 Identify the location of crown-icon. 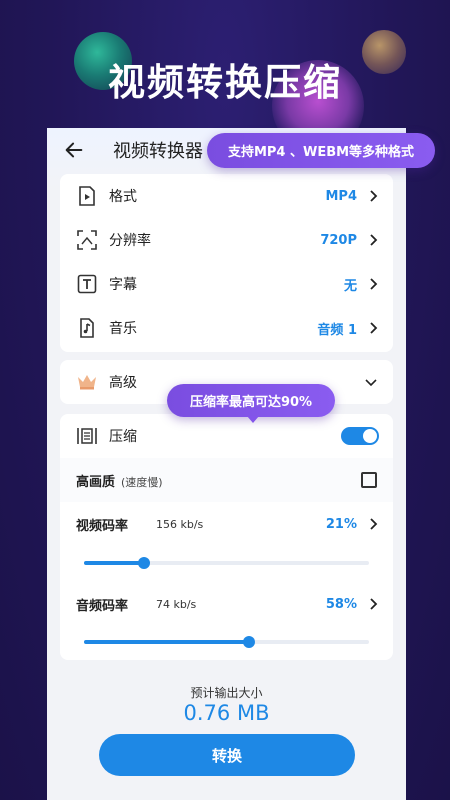
(87, 382).